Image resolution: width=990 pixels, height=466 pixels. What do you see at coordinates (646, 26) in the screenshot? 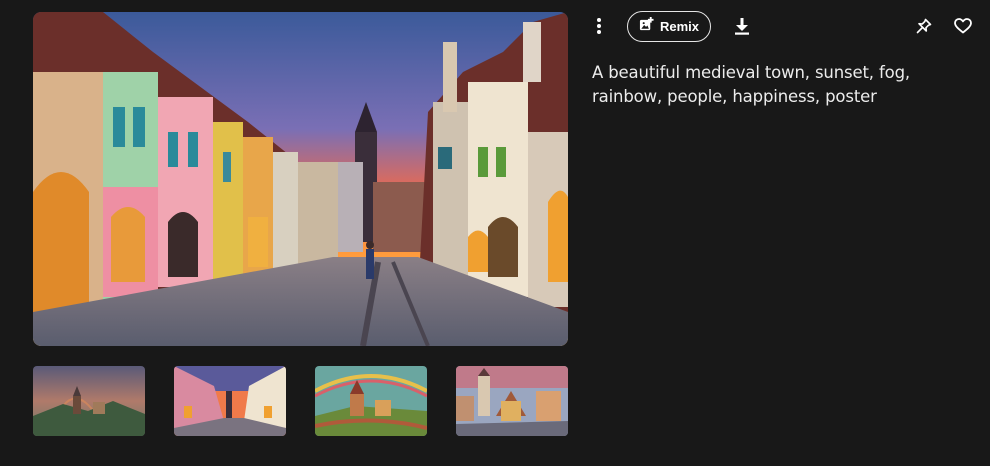
I see `image-plus-icon` at bounding box center [646, 26].